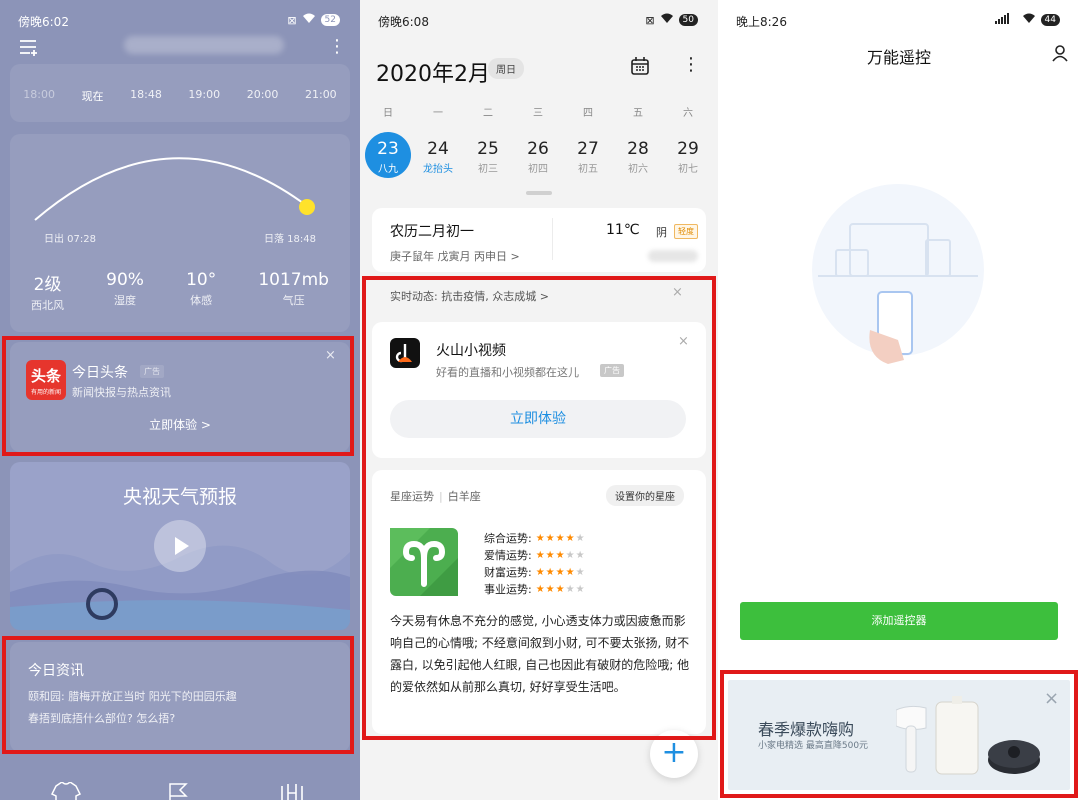 The image size is (1080, 800). Describe the element at coordinates (180, 397) in the screenshot. I see `toutiao-ad: 头条 有用的新闻 今日头条 广告 新闻快报与热点资讯 × 立即体验 >` at that location.